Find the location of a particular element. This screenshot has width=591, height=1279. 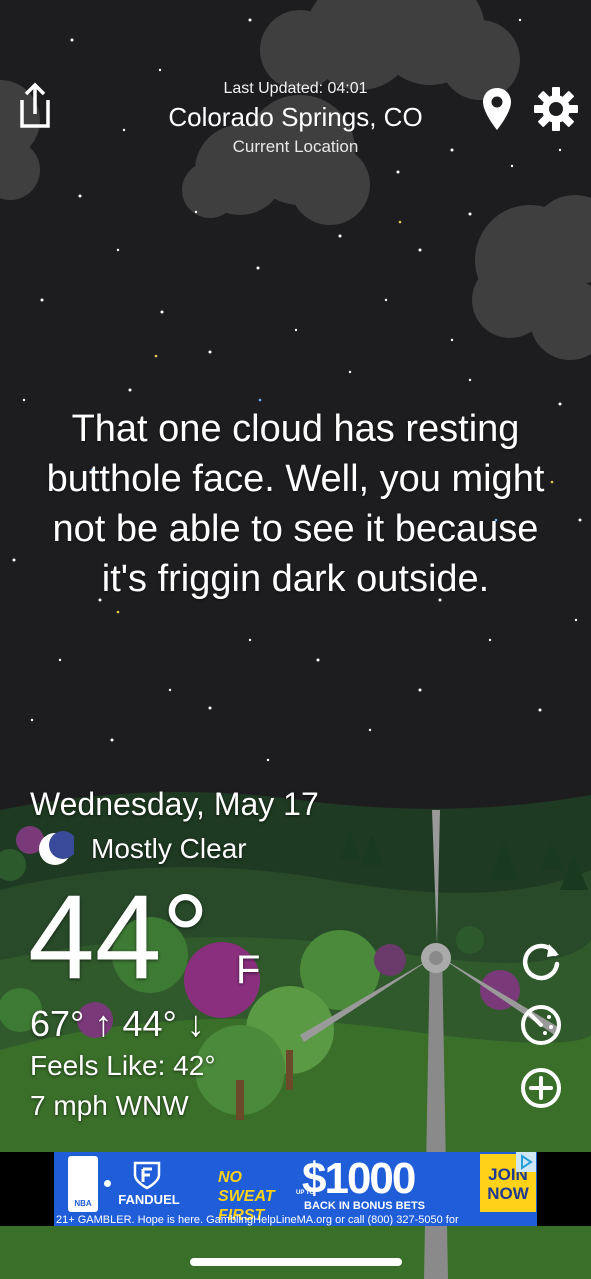

temperature-unit: F is located at coordinates (248, 970).